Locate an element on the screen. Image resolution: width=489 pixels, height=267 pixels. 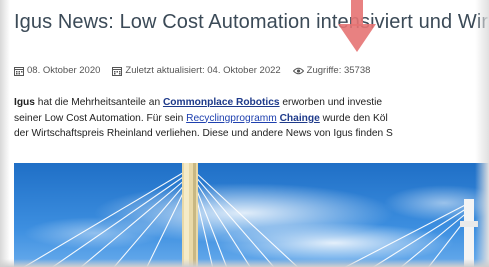
published-date: 08. Oktober 2020 is located at coordinates (57, 70).